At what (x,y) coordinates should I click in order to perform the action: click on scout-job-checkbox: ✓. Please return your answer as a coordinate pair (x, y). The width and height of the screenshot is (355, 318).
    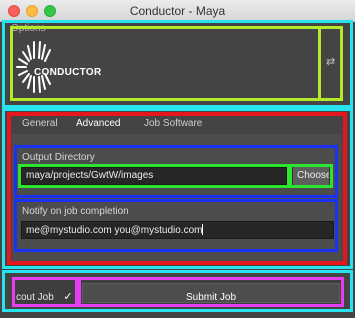
    Looking at the image, I should click on (68, 297).